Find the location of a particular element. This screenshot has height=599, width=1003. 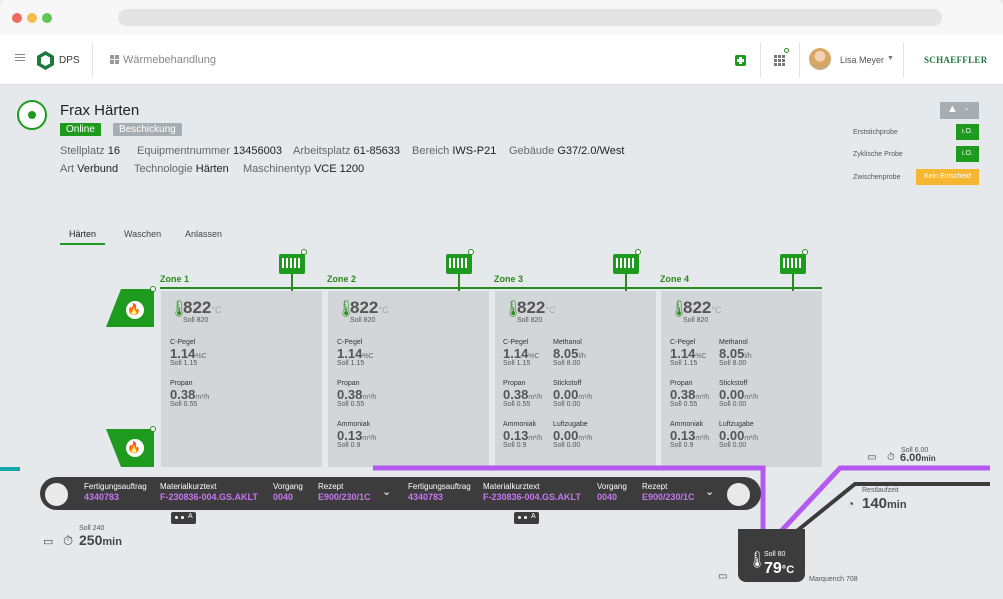

apps-grid-icon is located at coordinates (779, 60).